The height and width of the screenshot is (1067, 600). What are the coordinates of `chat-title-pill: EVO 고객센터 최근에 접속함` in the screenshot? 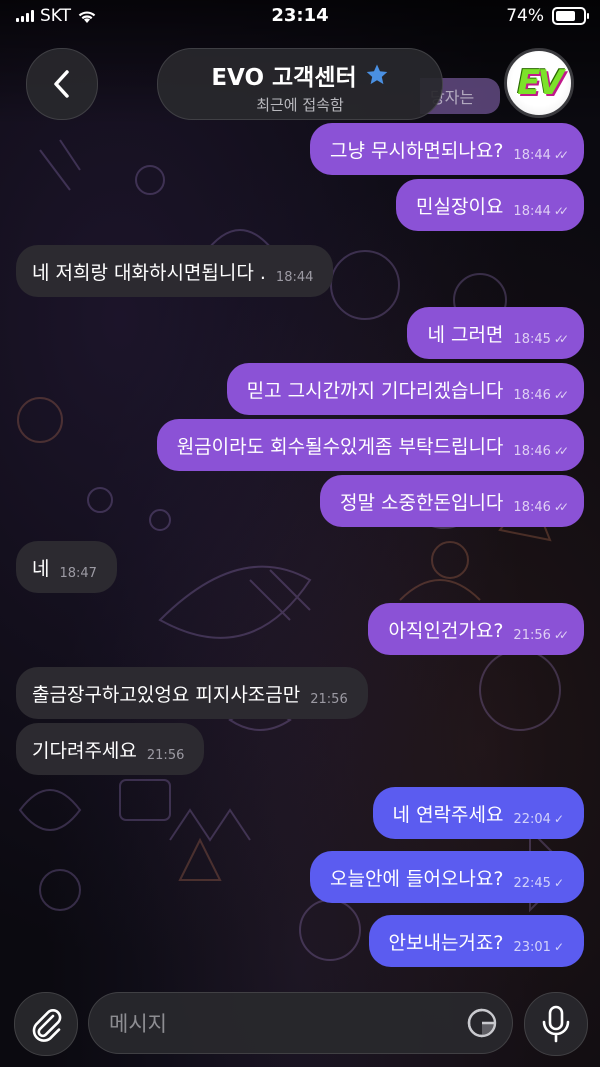 It's located at (300, 84).